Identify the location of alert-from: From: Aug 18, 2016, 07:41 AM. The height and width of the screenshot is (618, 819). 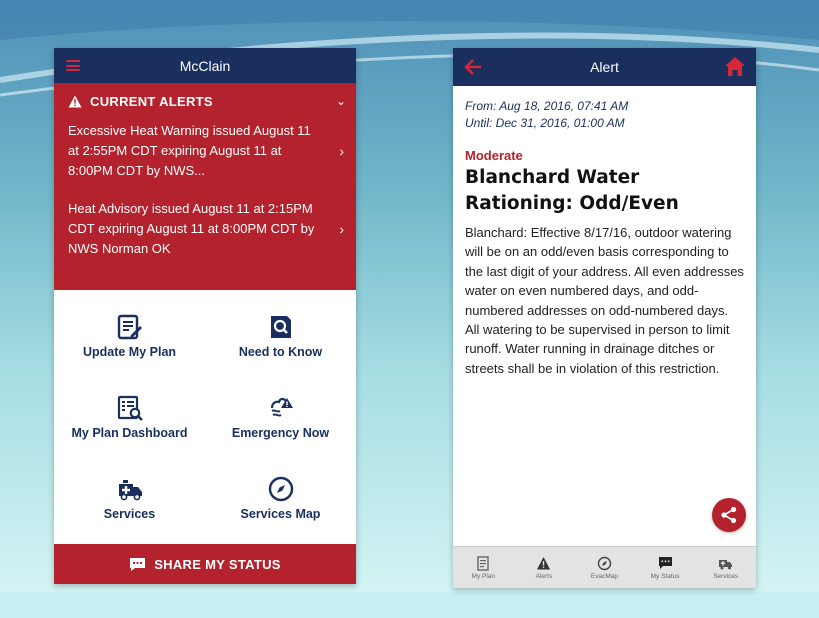
(547, 106).